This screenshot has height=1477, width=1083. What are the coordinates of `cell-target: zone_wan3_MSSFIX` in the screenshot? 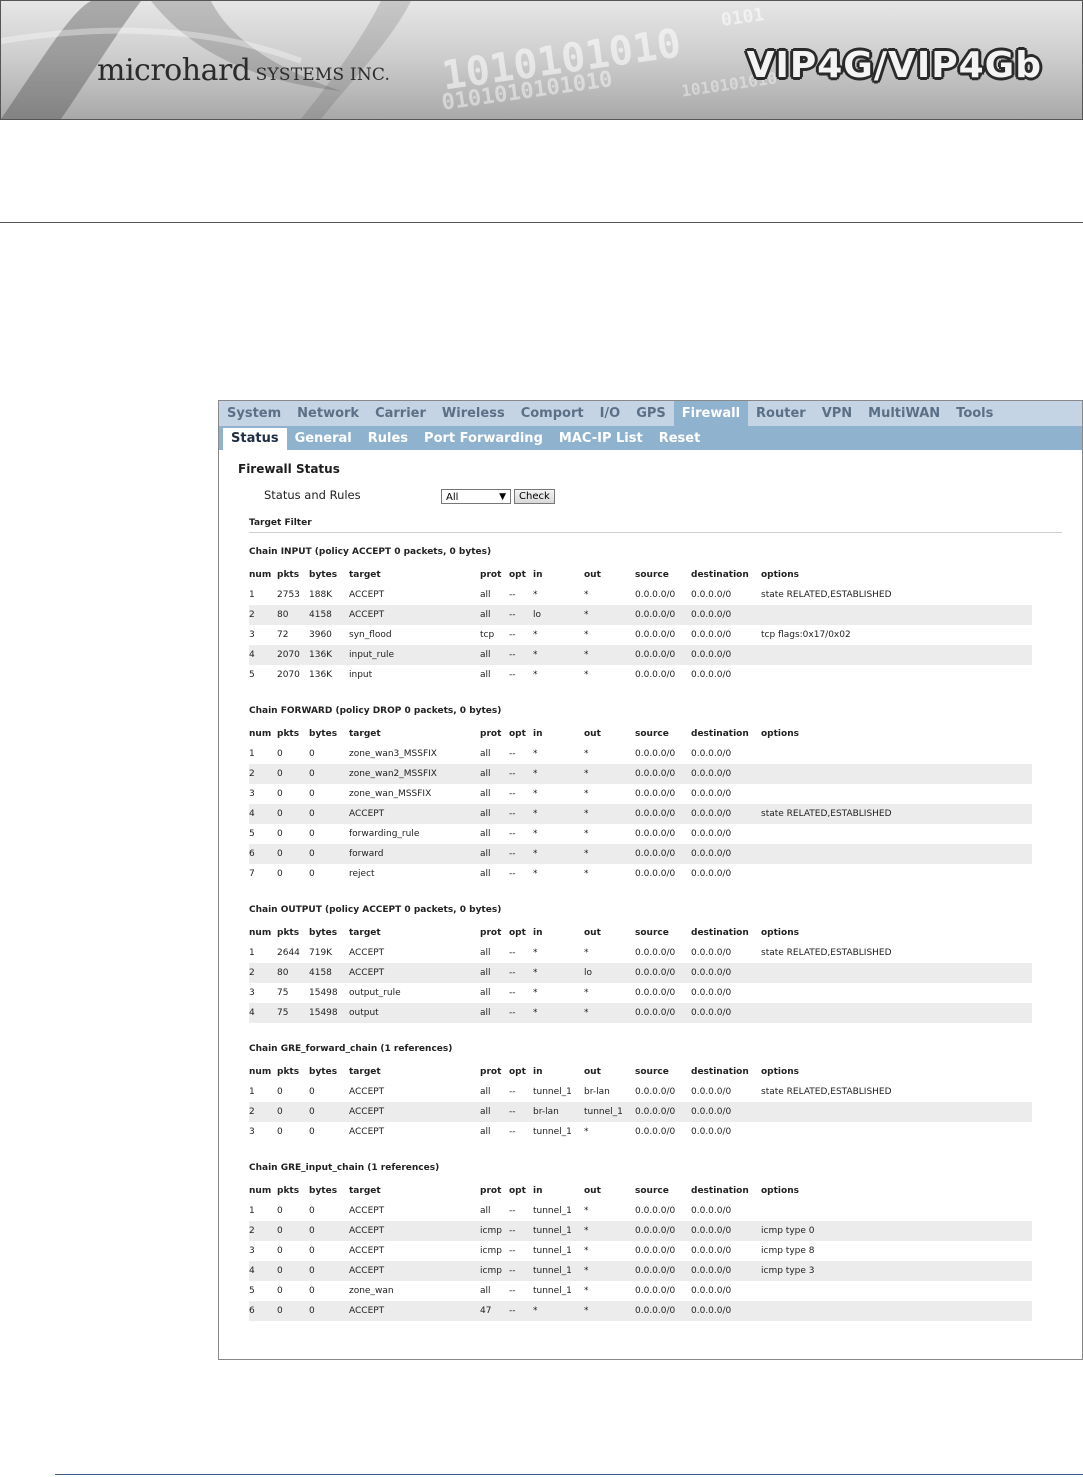 It's located at (393, 754).